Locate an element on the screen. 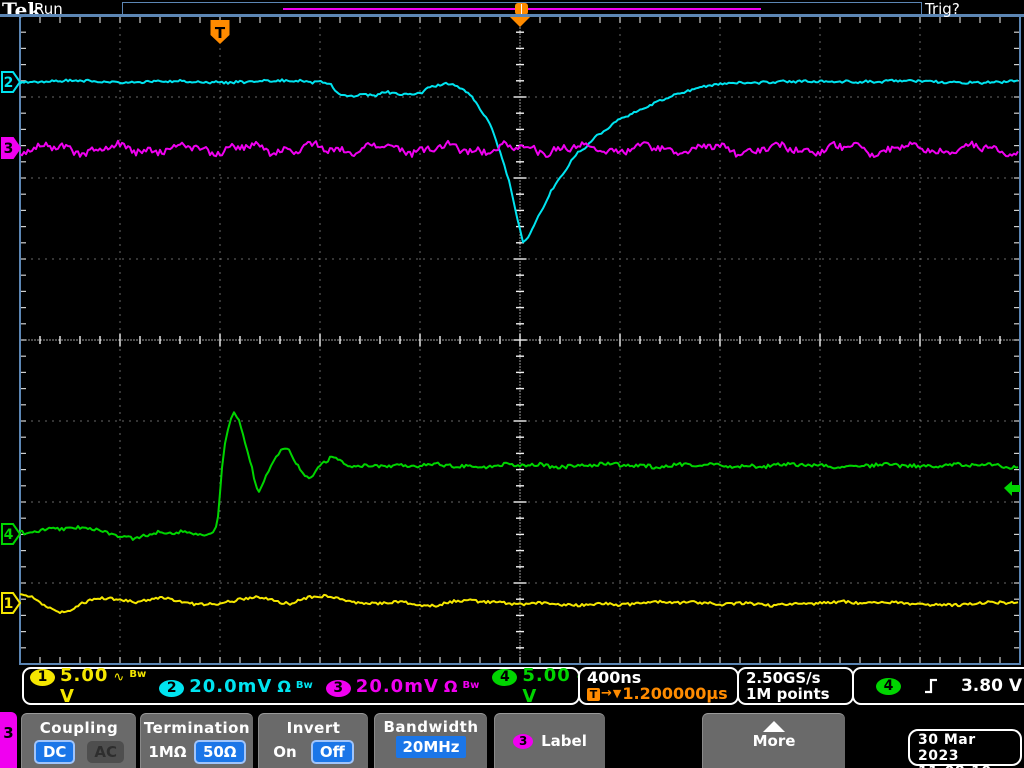 Image resolution: width=1024 pixels, height=768 pixels. bandwidth-value: 20MHz is located at coordinates (431, 747).